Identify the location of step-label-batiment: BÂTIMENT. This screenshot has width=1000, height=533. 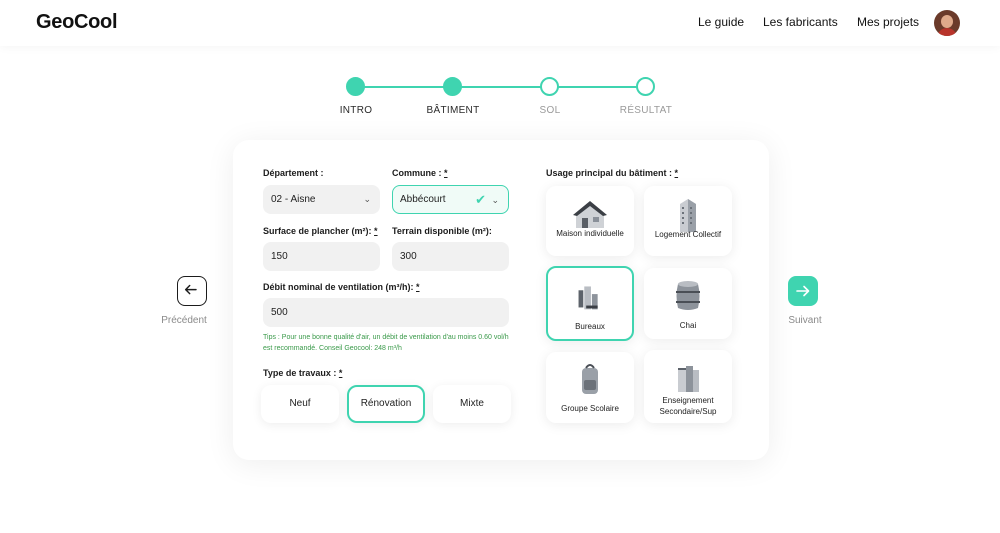
(453, 110).